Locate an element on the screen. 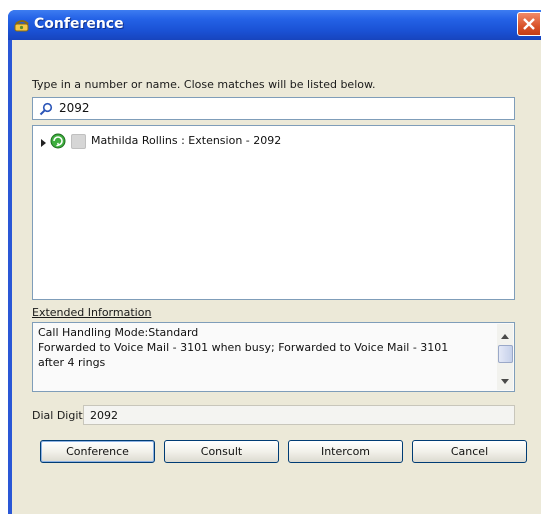  conference-phone-icon is located at coordinates (22, 25).